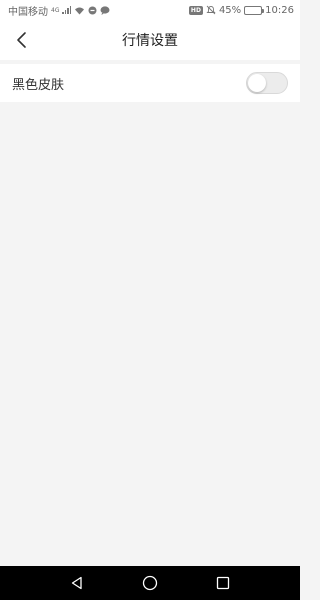 This screenshot has width=320, height=600. Describe the element at coordinates (150, 10) in the screenshot. I see `status-bar: 中国移动 4G HD 45% 10:26` at that location.